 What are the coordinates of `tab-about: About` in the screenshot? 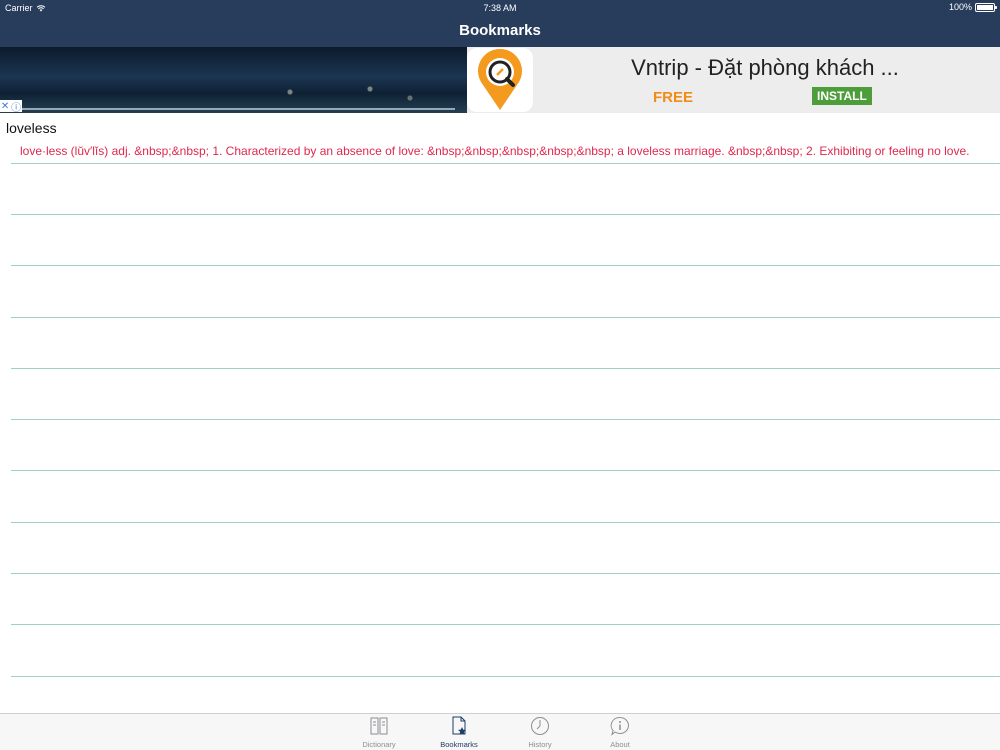 It's located at (620, 732).